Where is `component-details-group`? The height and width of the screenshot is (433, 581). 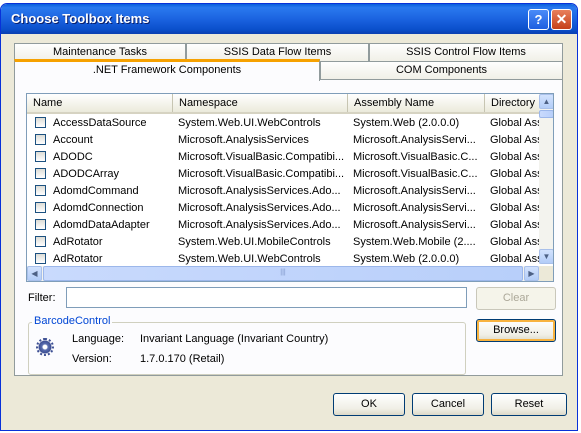 component-details-group is located at coordinates (247, 348).